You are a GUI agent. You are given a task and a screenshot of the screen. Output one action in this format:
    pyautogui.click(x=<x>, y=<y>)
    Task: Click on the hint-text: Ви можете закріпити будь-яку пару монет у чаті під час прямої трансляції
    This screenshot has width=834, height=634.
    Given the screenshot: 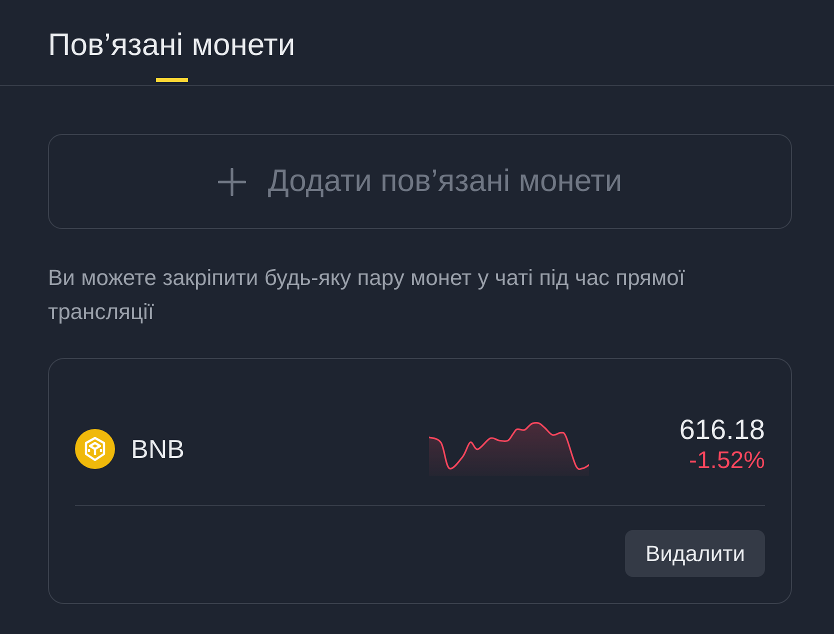 What is the action you would take?
    pyautogui.click(x=367, y=295)
    